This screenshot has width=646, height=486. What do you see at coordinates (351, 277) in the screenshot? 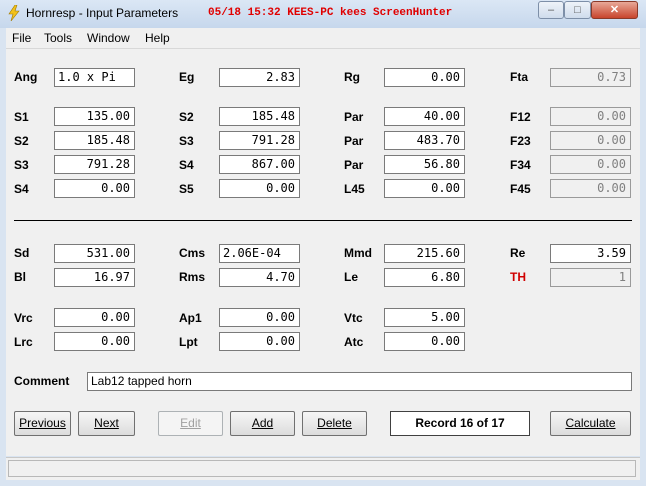
I see `le-label: Le` at bounding box center [351, 277].